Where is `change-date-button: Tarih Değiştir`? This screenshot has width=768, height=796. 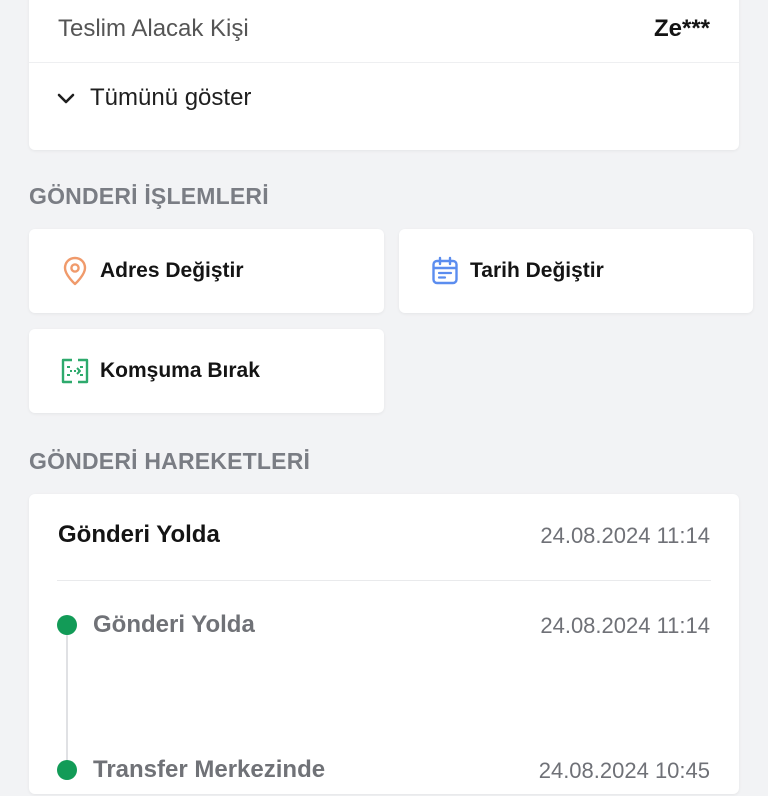 change-date-button: Tarih Değiştir is located at coordinates (576, 271).